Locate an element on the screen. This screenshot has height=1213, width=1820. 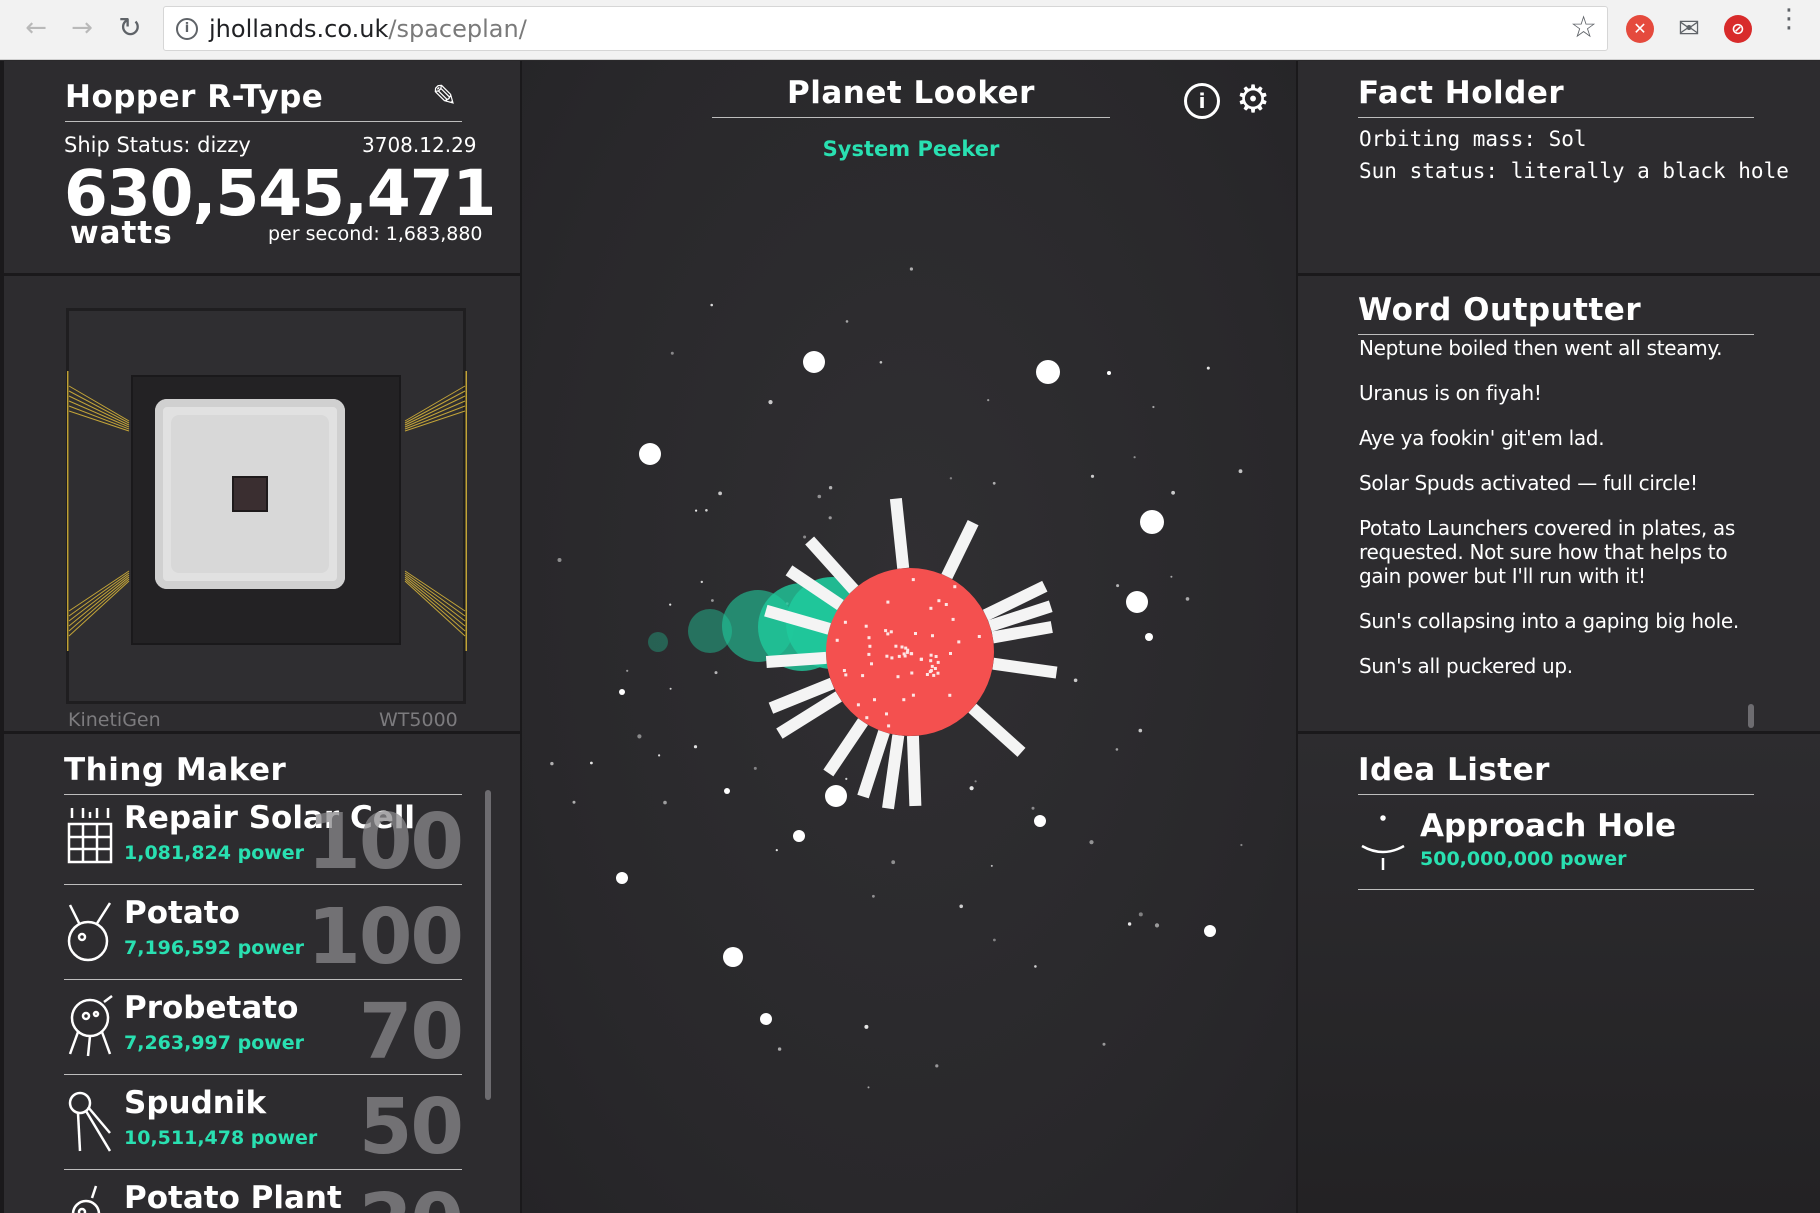
mail-extension-icon: ✉ is located at coordinates (1689, 29).